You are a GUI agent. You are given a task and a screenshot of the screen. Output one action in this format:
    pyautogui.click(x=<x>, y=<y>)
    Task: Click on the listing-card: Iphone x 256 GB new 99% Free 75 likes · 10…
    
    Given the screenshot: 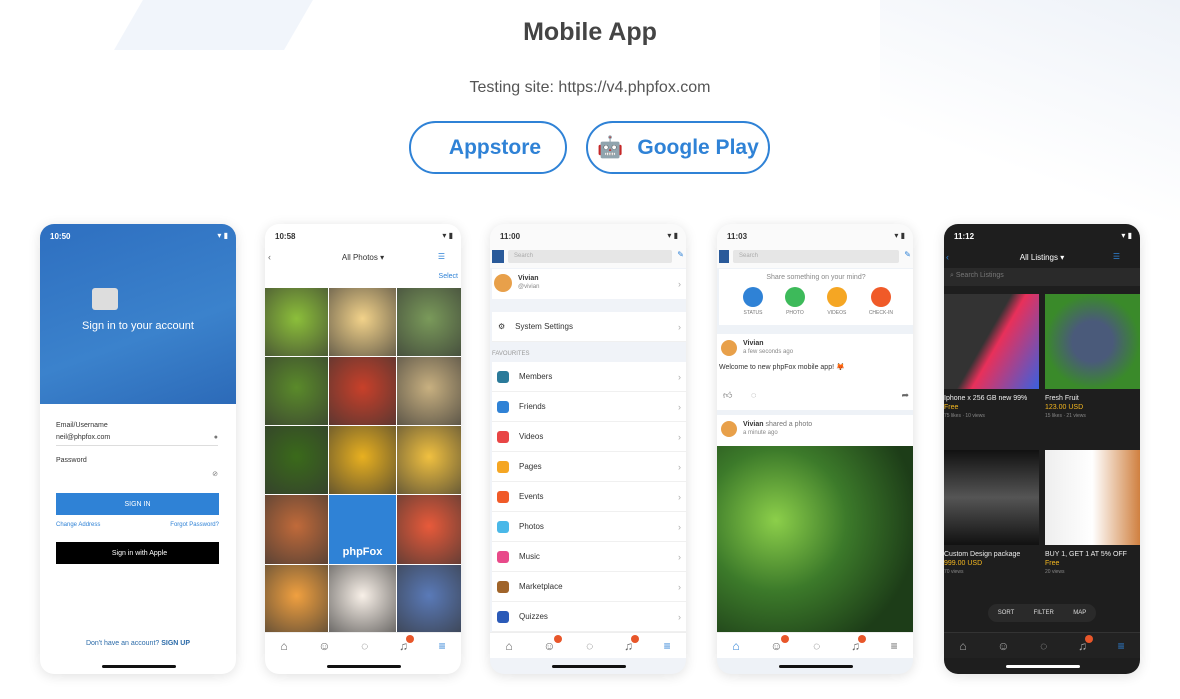 What is the action you would take?
    pyautogui.click(x=991, y=369)
    